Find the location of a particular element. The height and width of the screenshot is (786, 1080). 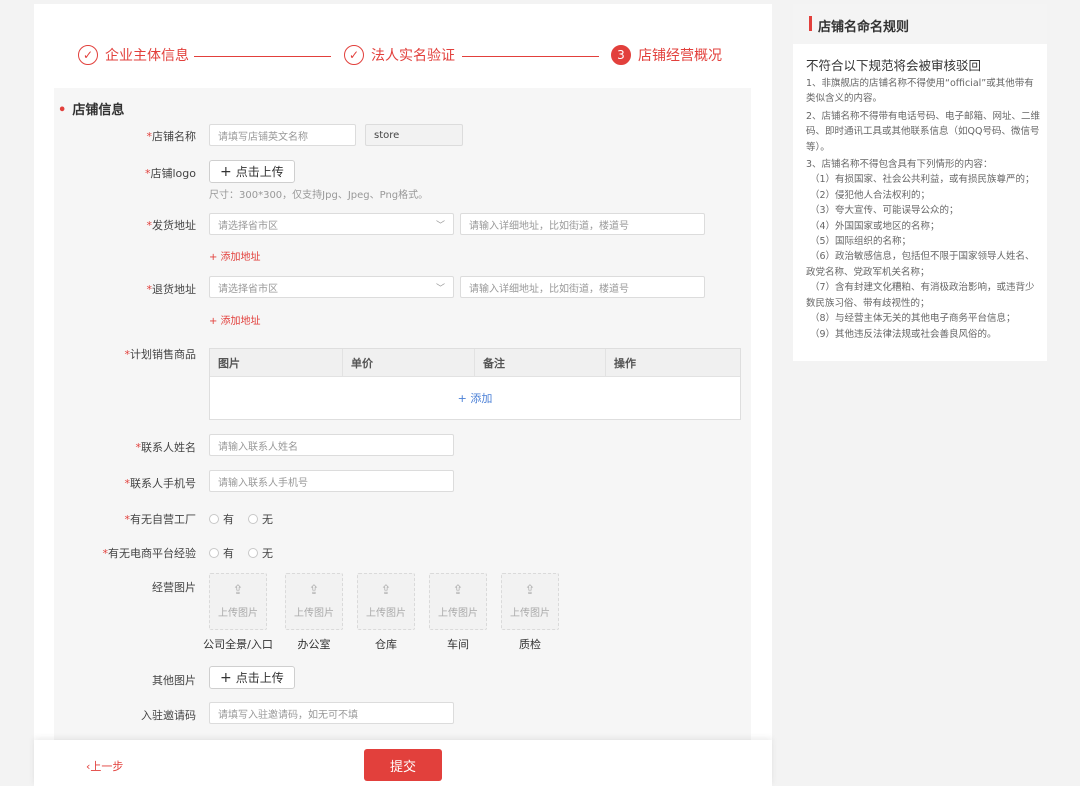

column-header: 图片 is located at coordinates (276, 362).